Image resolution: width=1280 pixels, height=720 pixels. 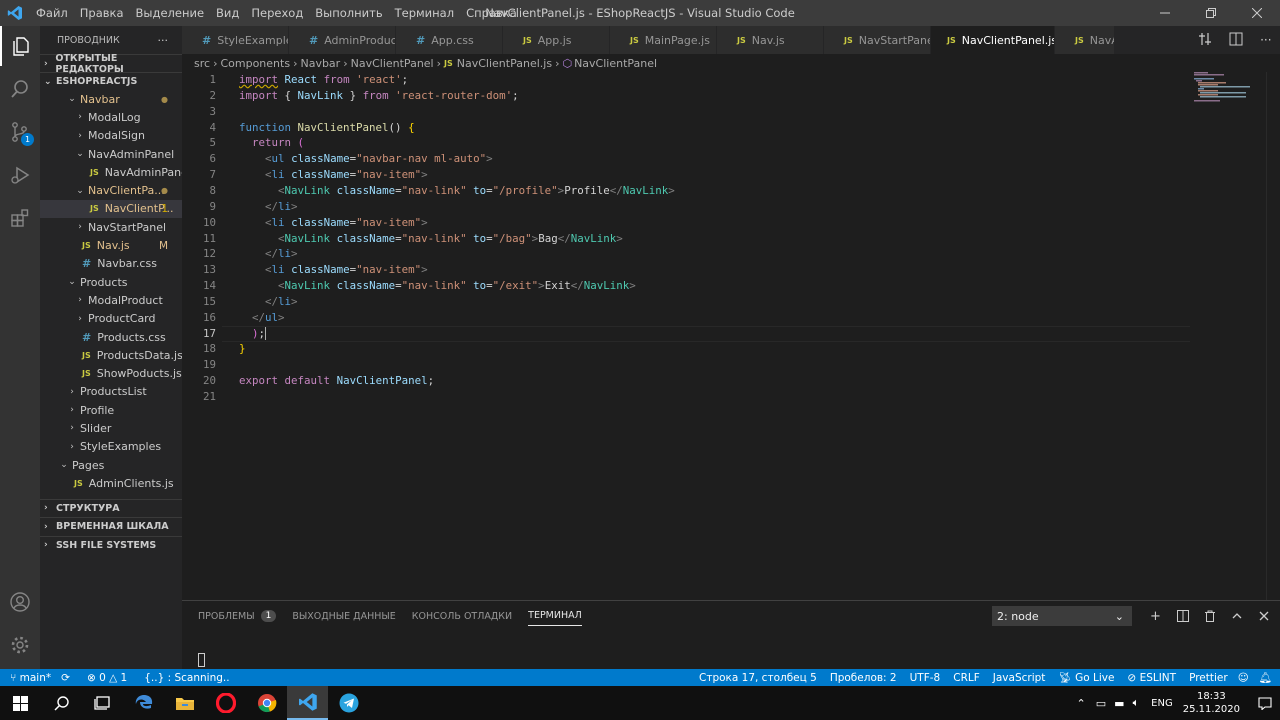 What do you see at coordinates (1081, 703) in the screenshot?
I see `show-hidden-icons: ⌃` at bounding box center [1081, 703].